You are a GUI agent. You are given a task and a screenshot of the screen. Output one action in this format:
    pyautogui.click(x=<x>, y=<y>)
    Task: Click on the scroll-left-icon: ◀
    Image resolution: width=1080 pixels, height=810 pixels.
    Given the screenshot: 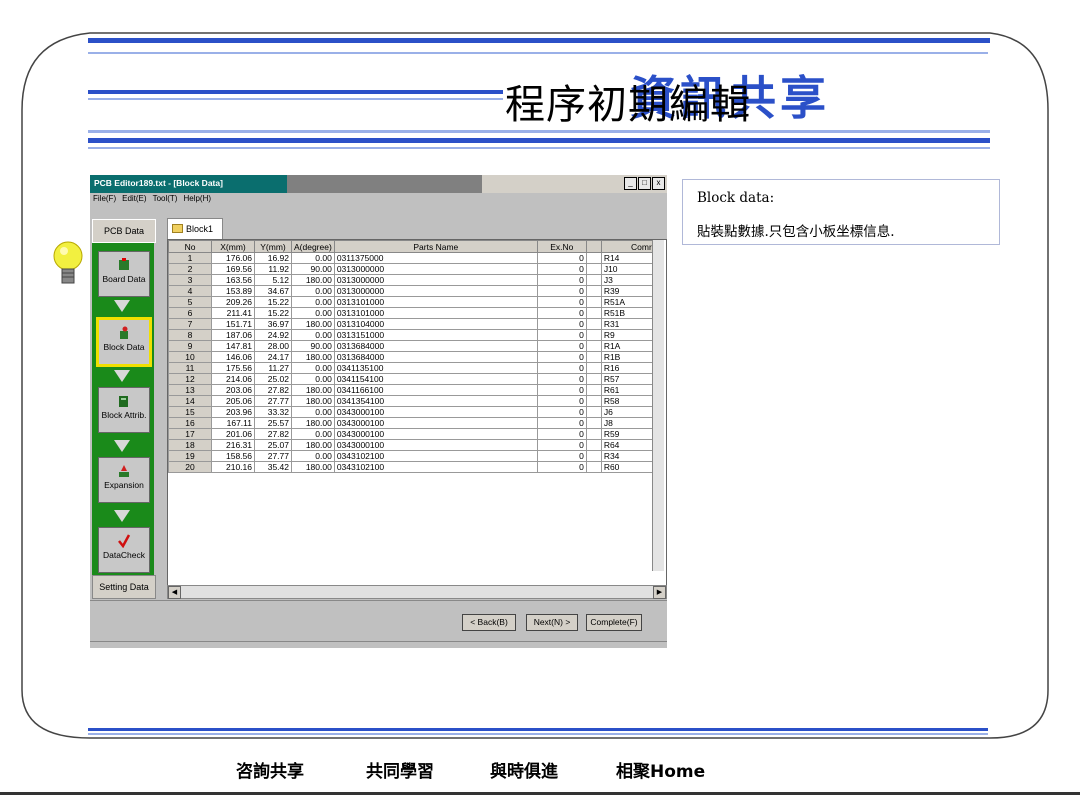 What is the action you would take?
    pyautogui.click(x=174, y=592)
    